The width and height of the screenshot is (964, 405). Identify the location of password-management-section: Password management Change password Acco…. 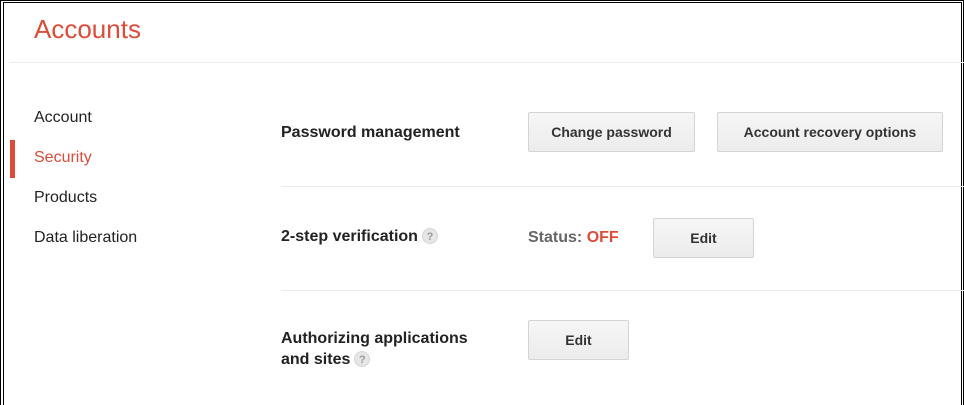
(622, 142).